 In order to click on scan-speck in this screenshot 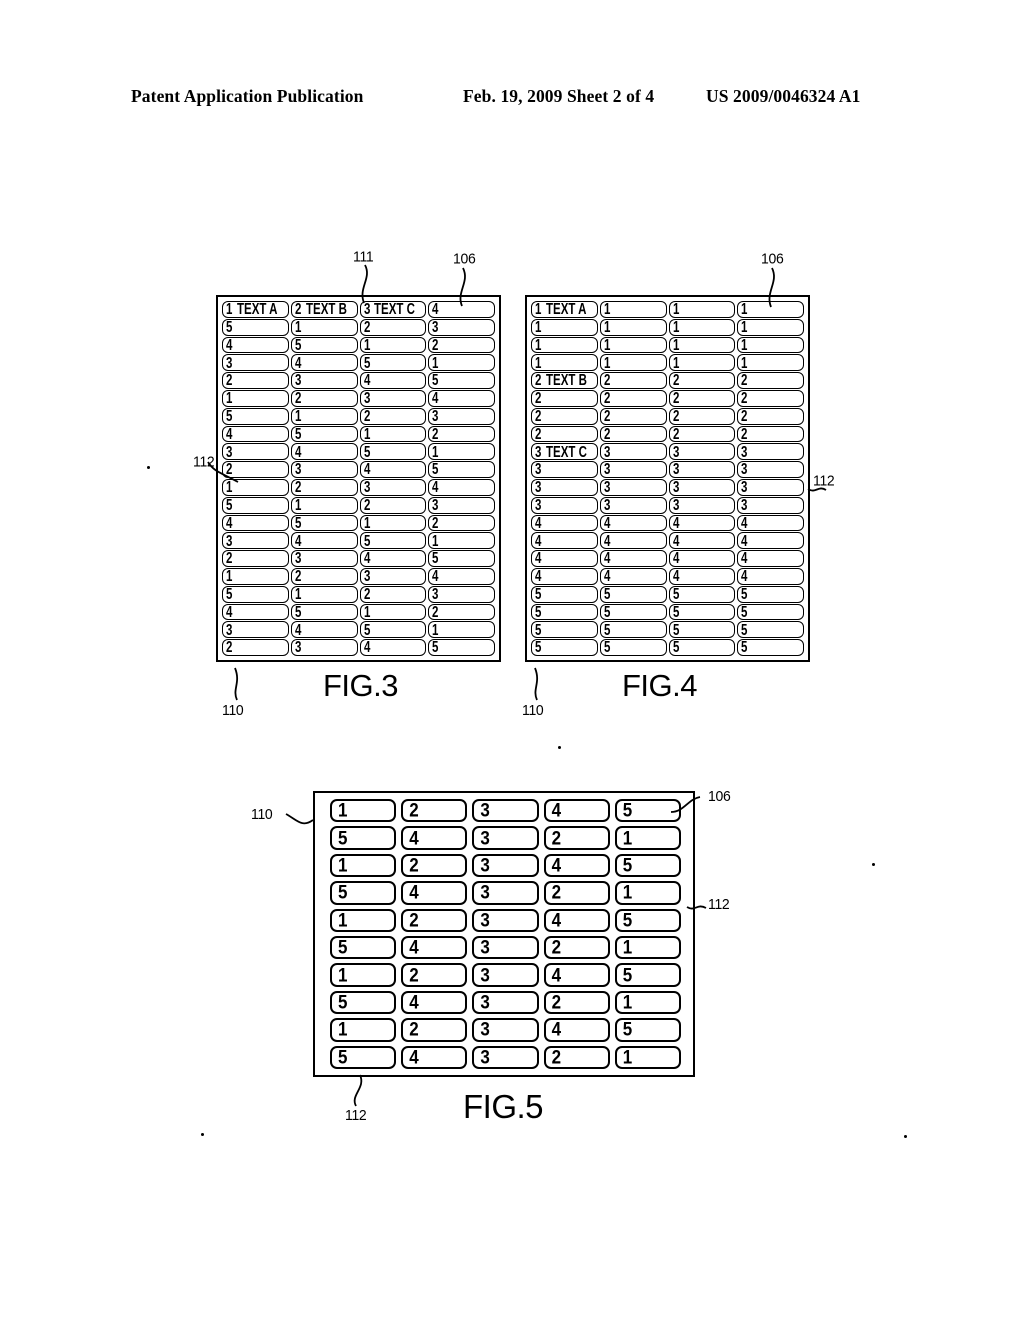, I will do `click(873, 864)`.